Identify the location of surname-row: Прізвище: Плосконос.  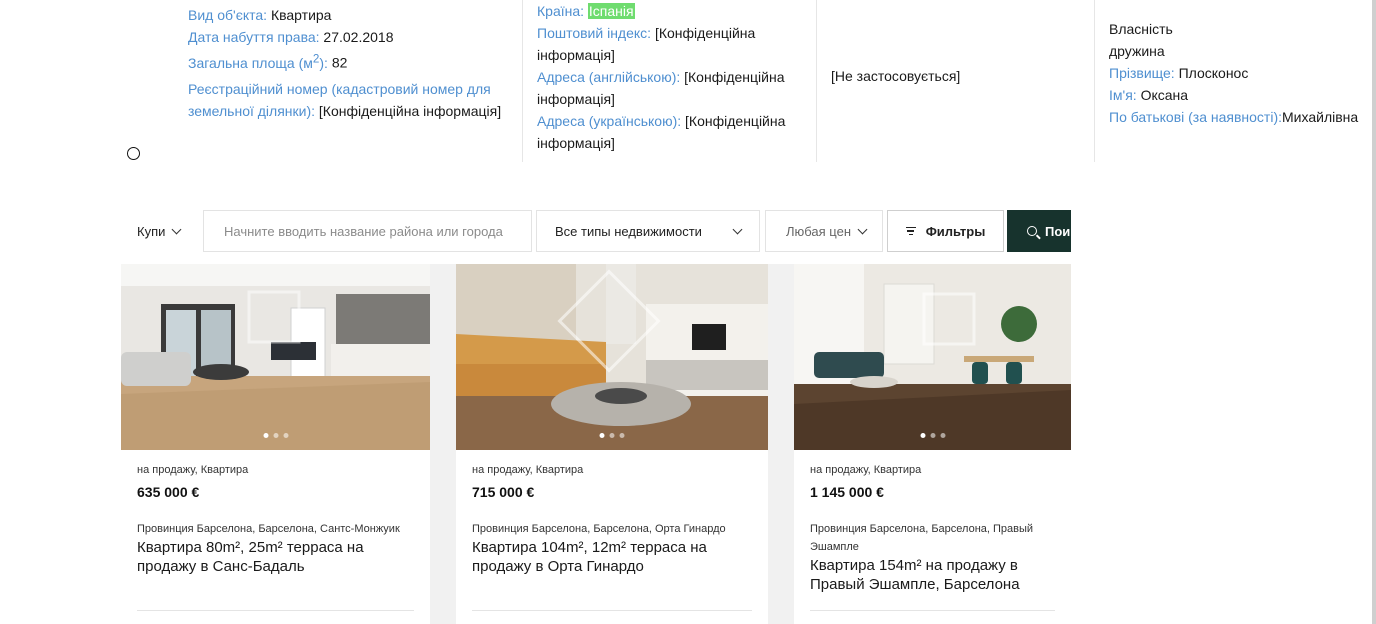
(1242, 73).